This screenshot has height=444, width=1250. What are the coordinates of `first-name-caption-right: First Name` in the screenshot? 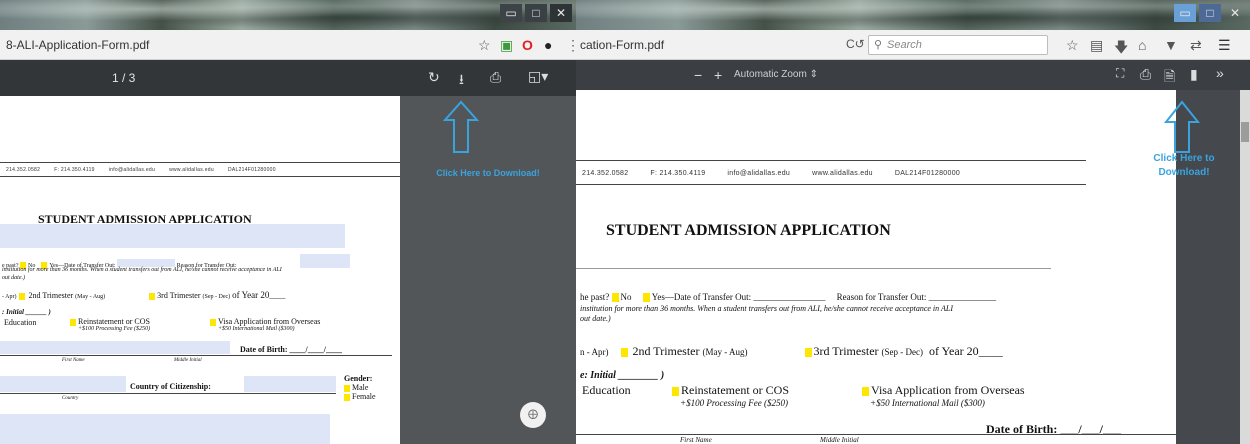 It's located at (696, 440).